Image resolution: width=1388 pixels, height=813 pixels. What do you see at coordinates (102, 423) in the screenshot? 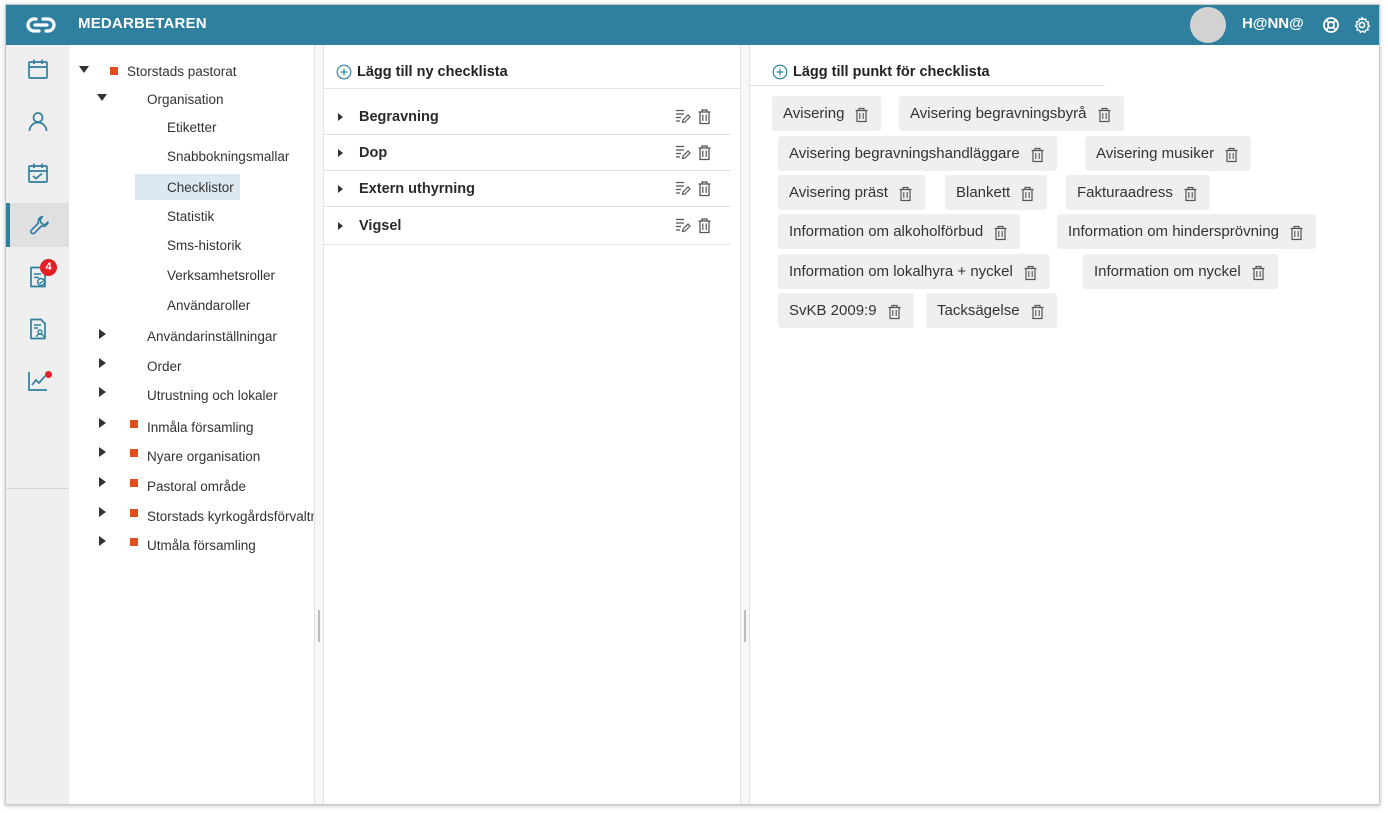
I see `tree-toggle-inmala` at bounding box center [102, 423].